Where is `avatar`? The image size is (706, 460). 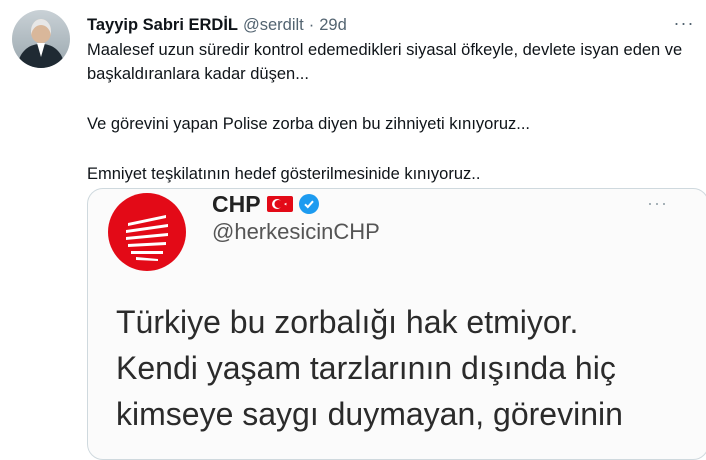 avatar is located at coordinates (41, 39).